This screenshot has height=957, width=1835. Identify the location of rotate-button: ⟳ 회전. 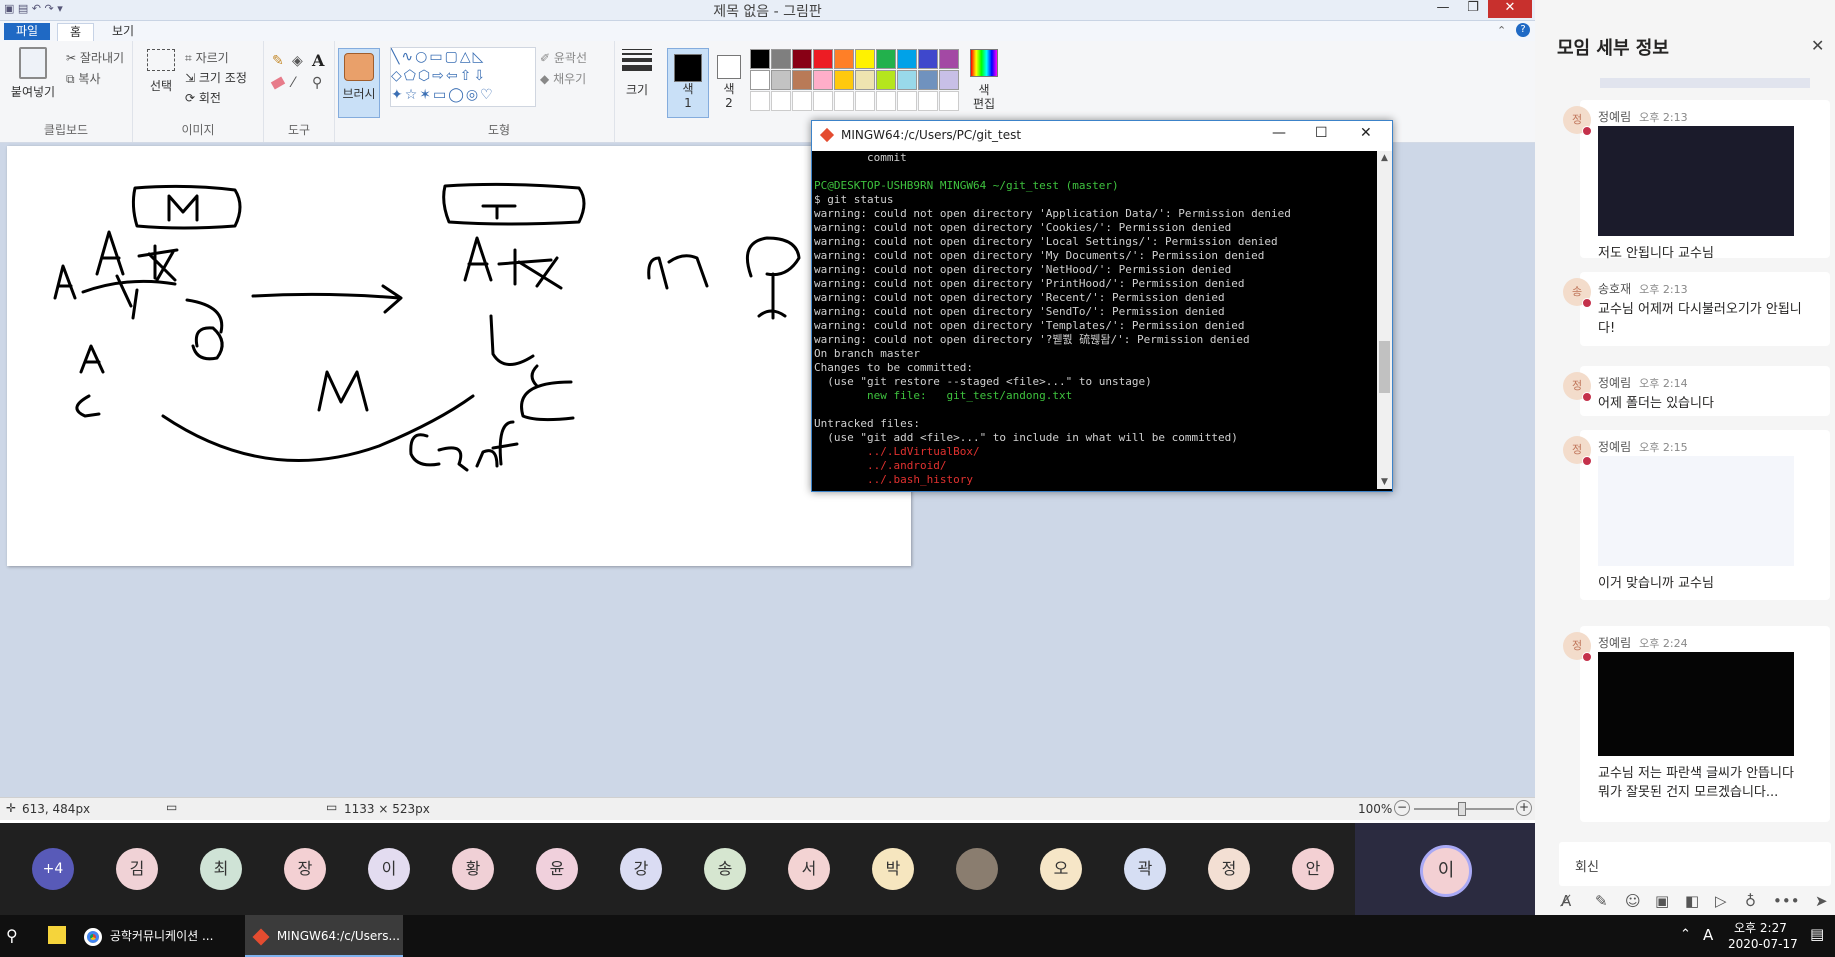
(203, 97).